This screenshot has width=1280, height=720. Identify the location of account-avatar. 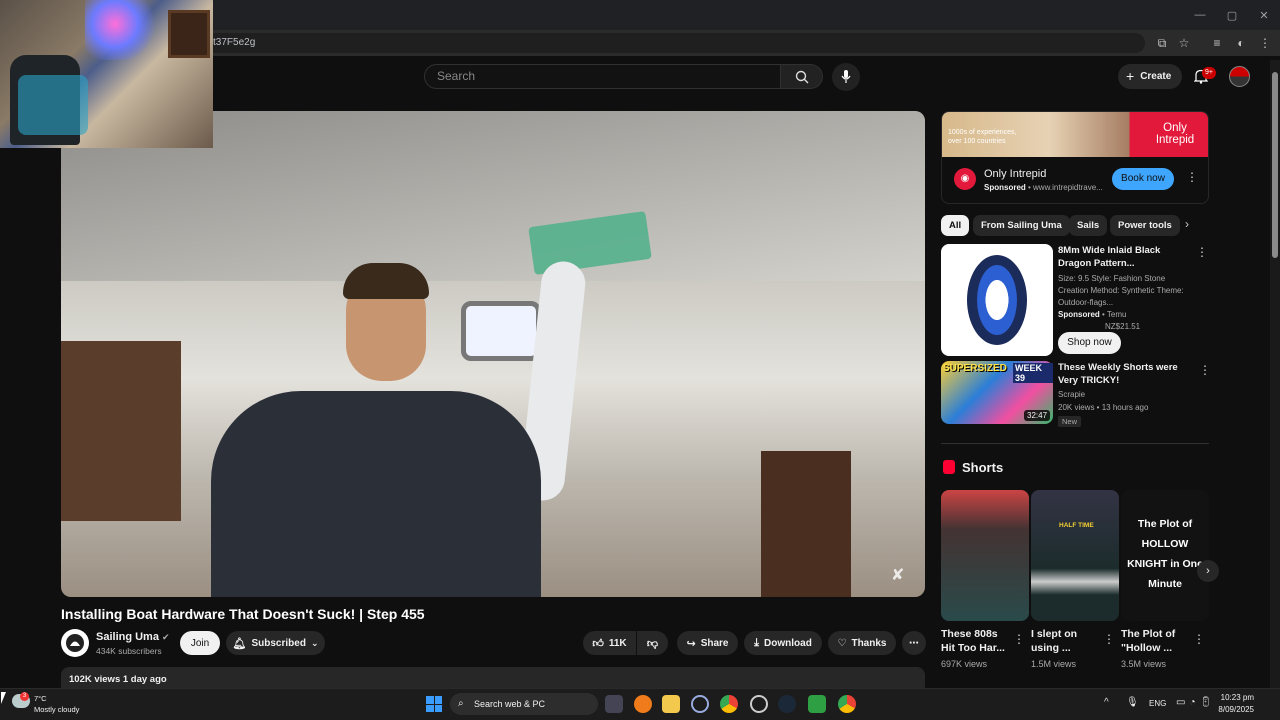
(1239, 76).